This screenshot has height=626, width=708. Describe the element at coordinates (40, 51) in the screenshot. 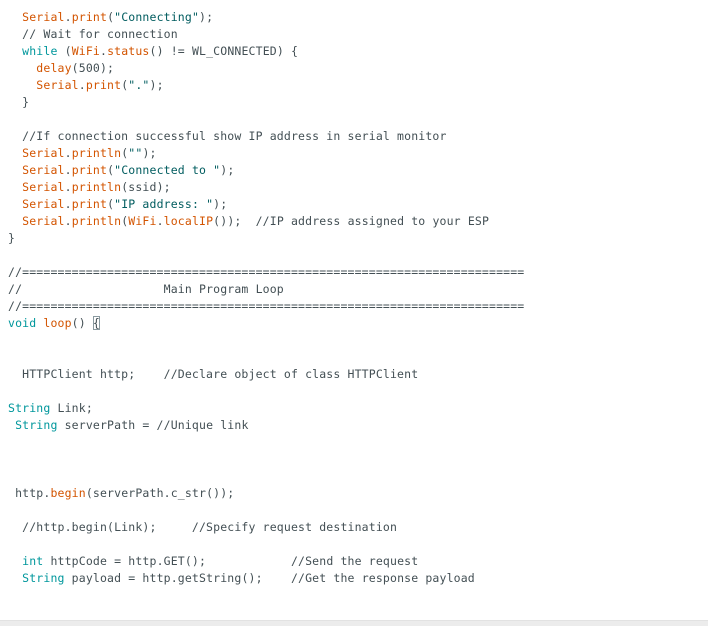

I see `code-token: while` at that location.